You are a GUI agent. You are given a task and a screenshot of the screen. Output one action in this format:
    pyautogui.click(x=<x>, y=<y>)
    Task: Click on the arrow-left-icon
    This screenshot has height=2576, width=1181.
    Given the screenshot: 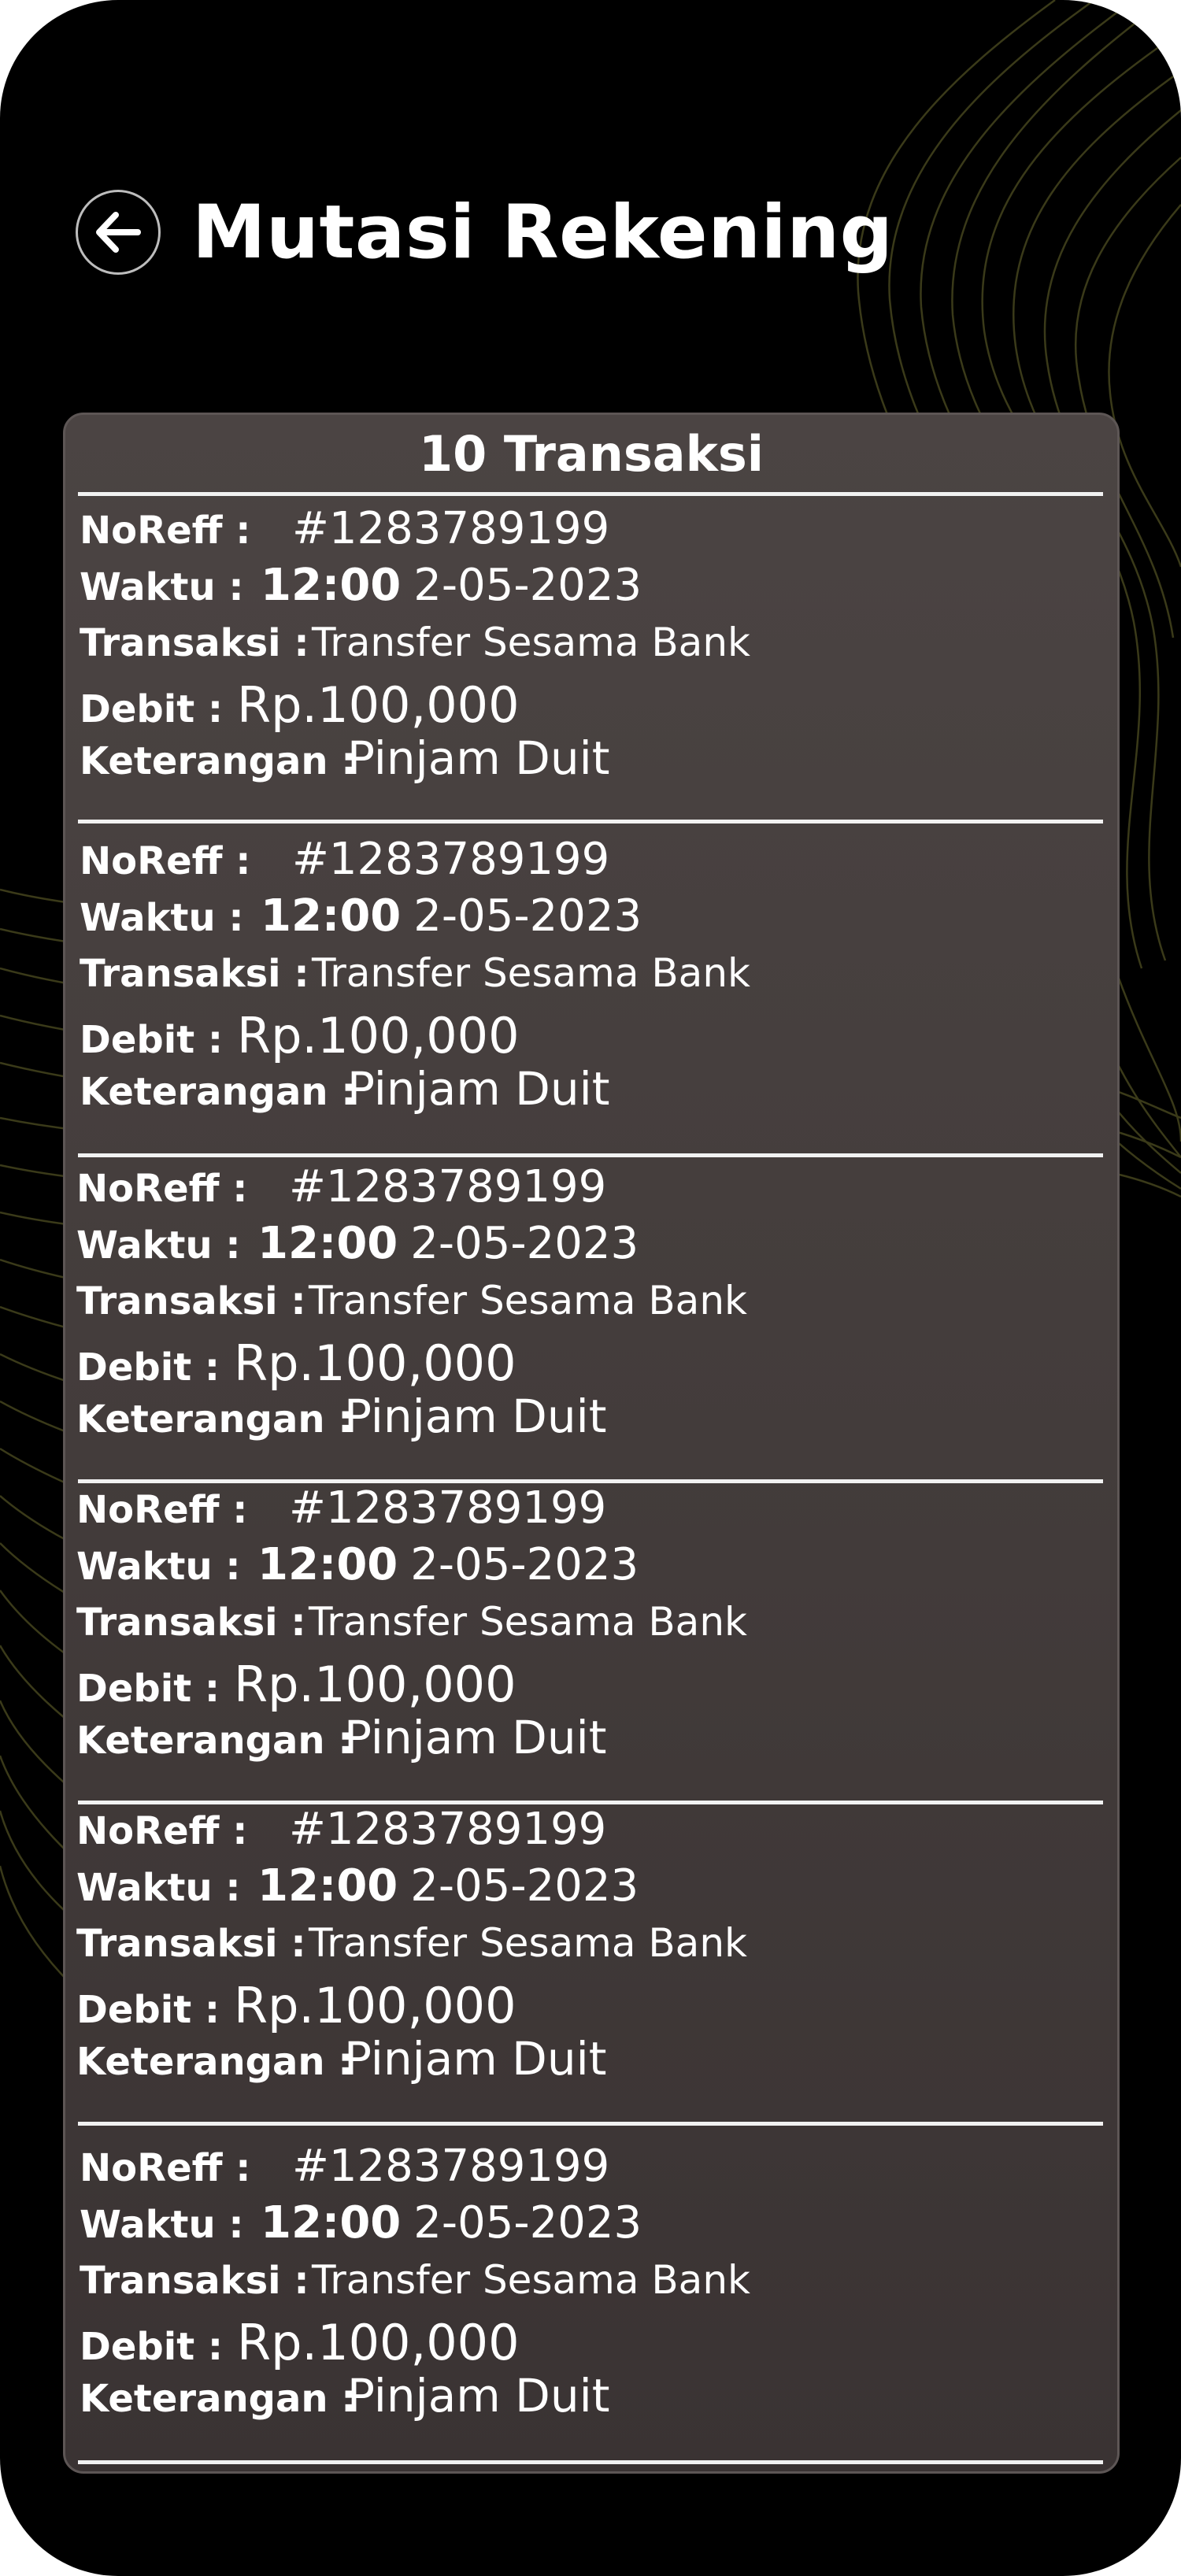 What is the action you would take?
    pyautogui.click(x=119, y=232)
    